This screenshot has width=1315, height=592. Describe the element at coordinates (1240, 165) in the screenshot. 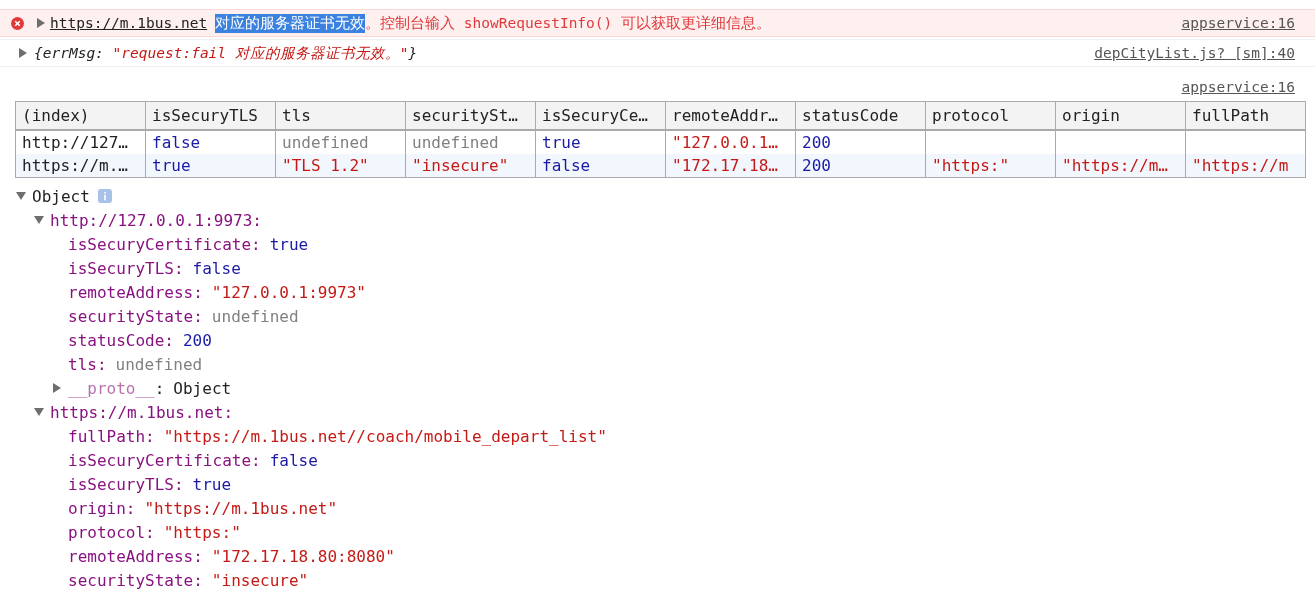

I see `table-cell: "https://m` at that location.